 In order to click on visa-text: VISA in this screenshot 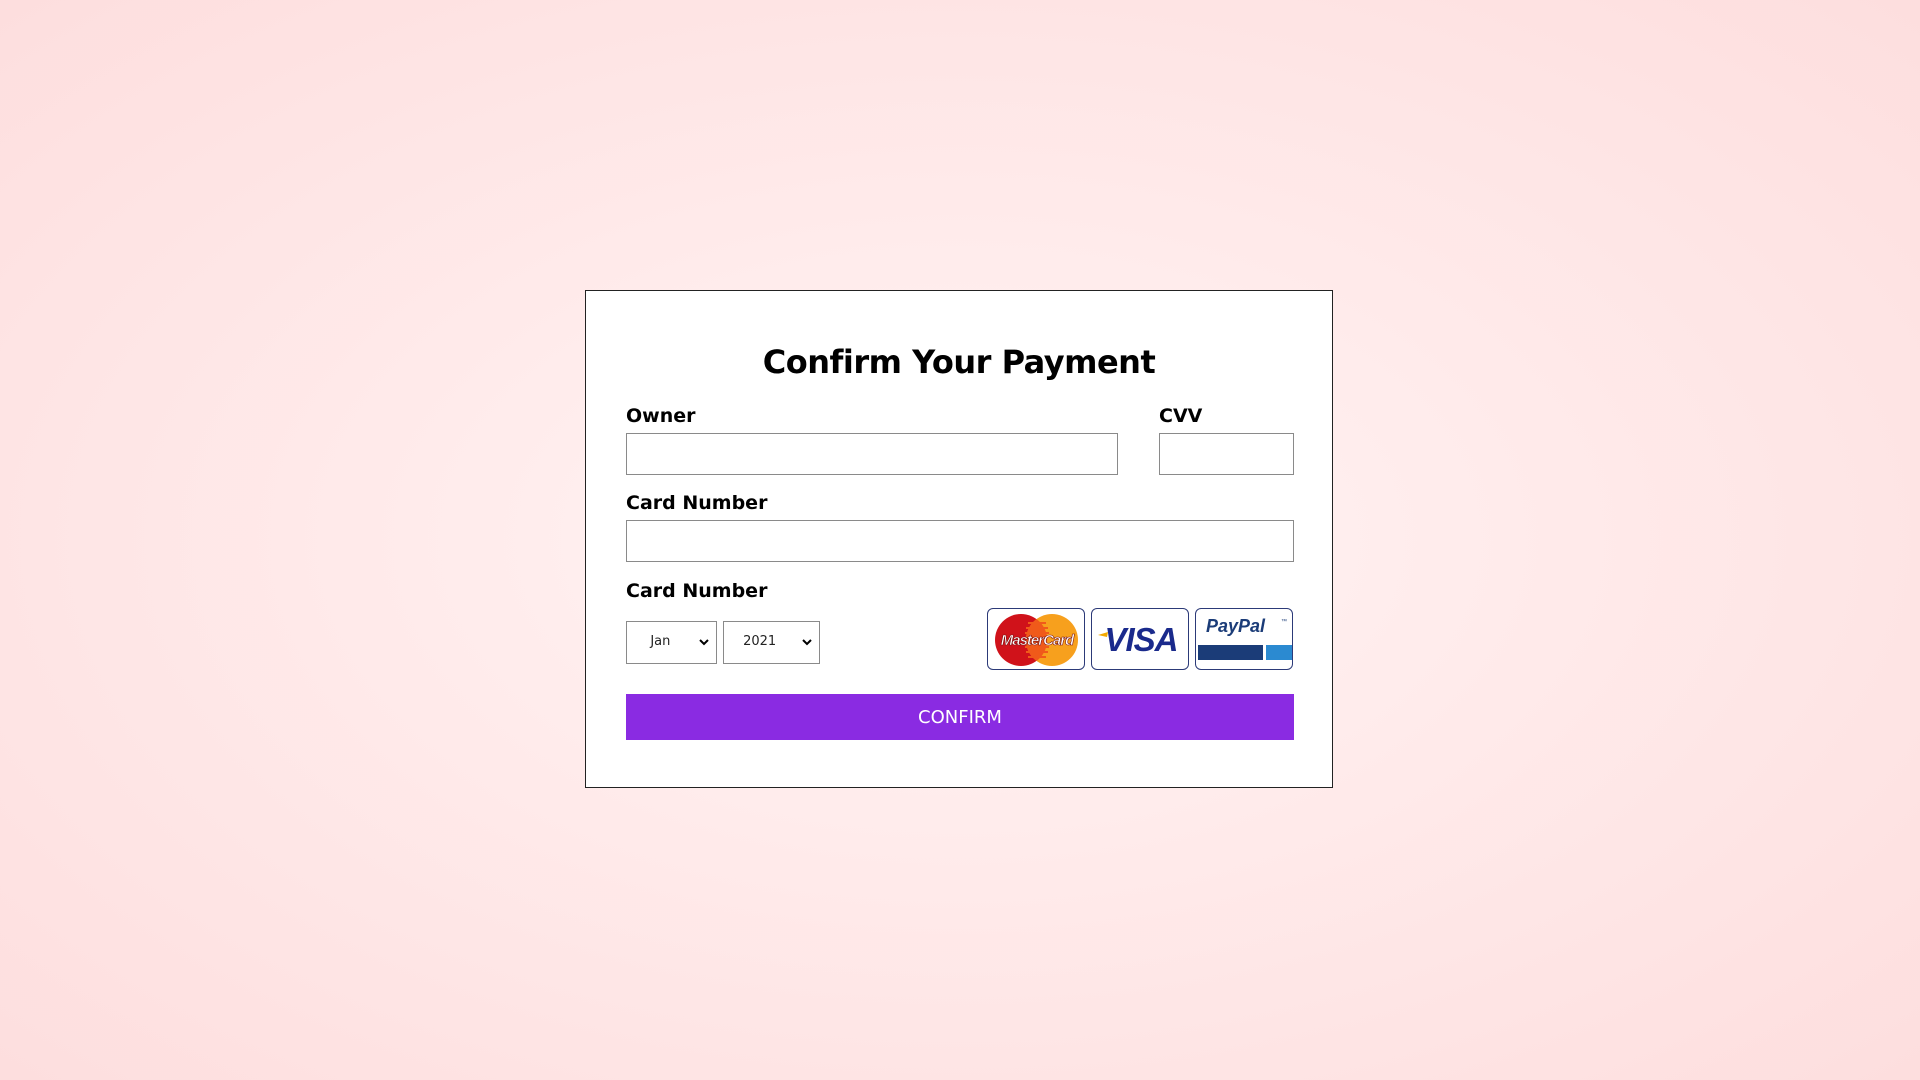, I will do `click(1140, 639)`.